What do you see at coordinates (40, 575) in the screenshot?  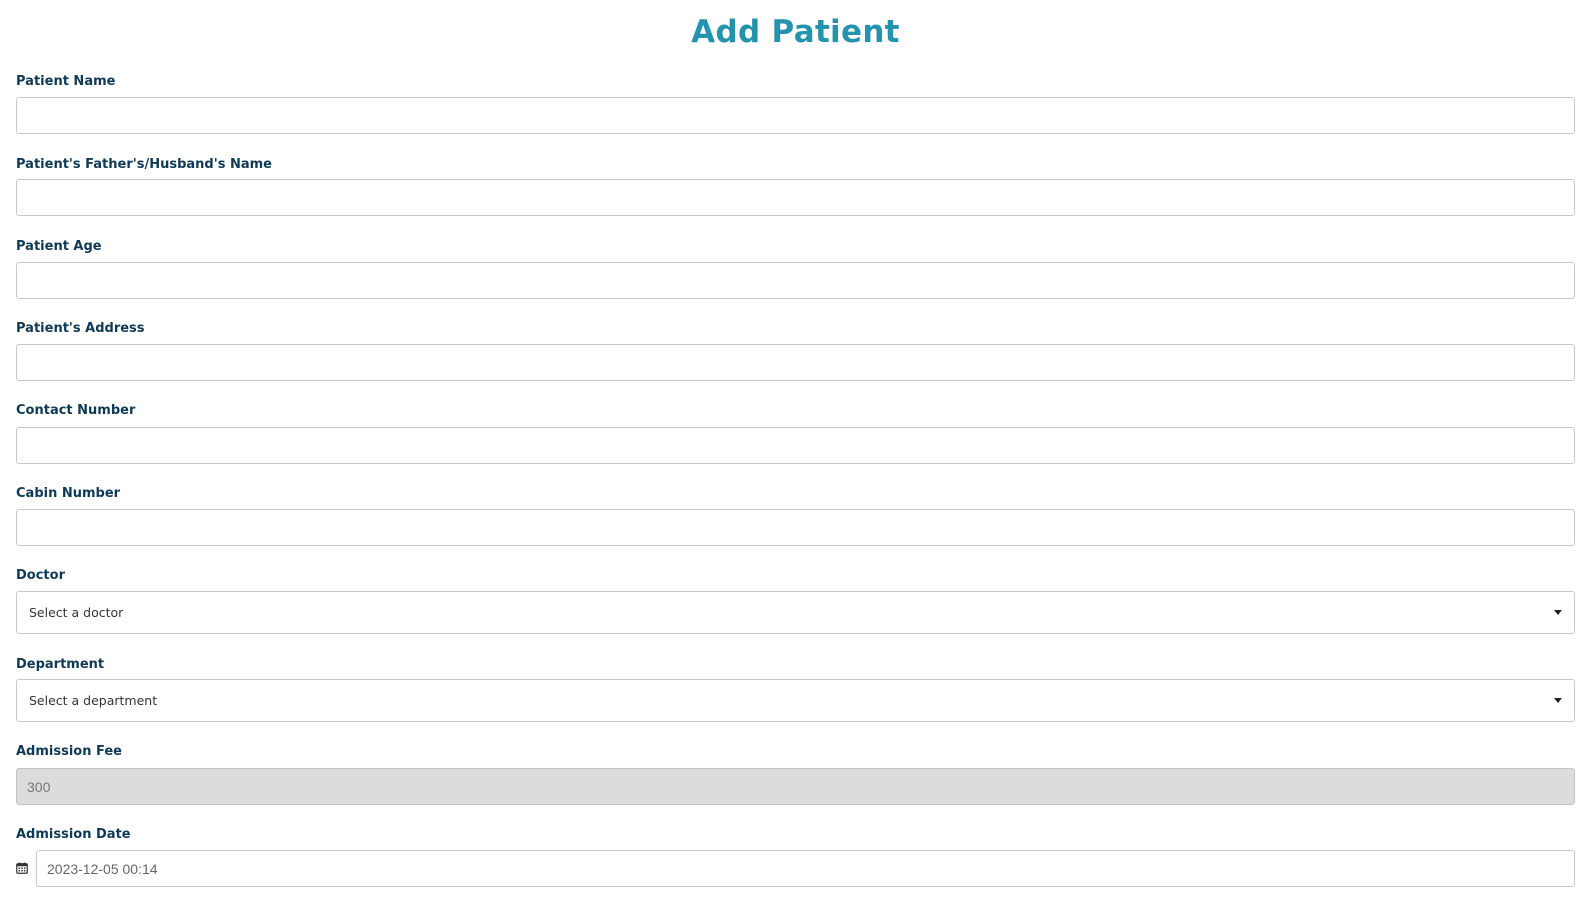 I see `doctor-label: Doctor` at bounding box center [40, 575].